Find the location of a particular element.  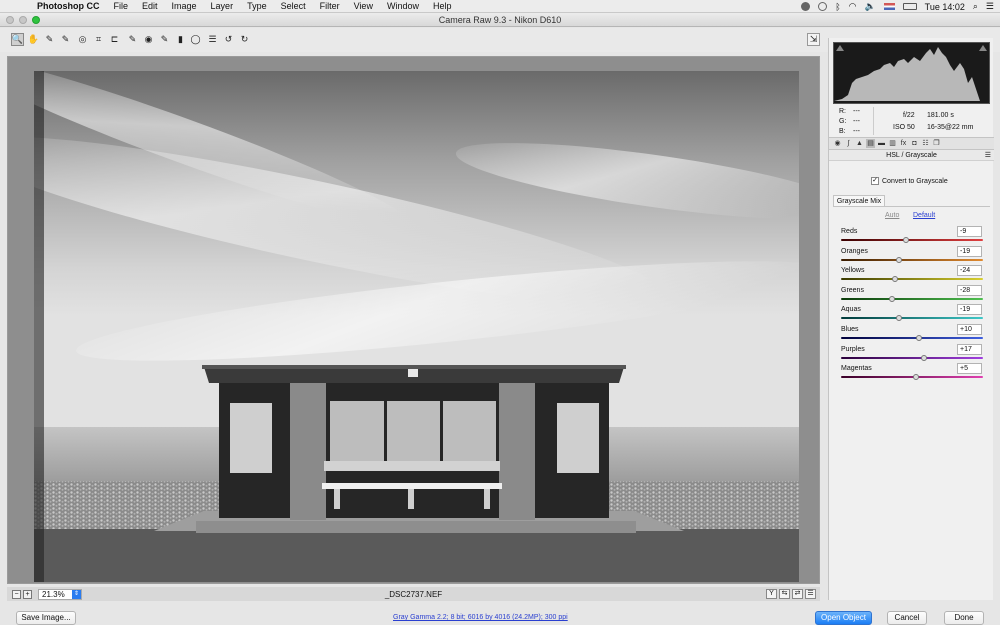

slider-value-magentas: +5 is located at coordinates (969, 369).